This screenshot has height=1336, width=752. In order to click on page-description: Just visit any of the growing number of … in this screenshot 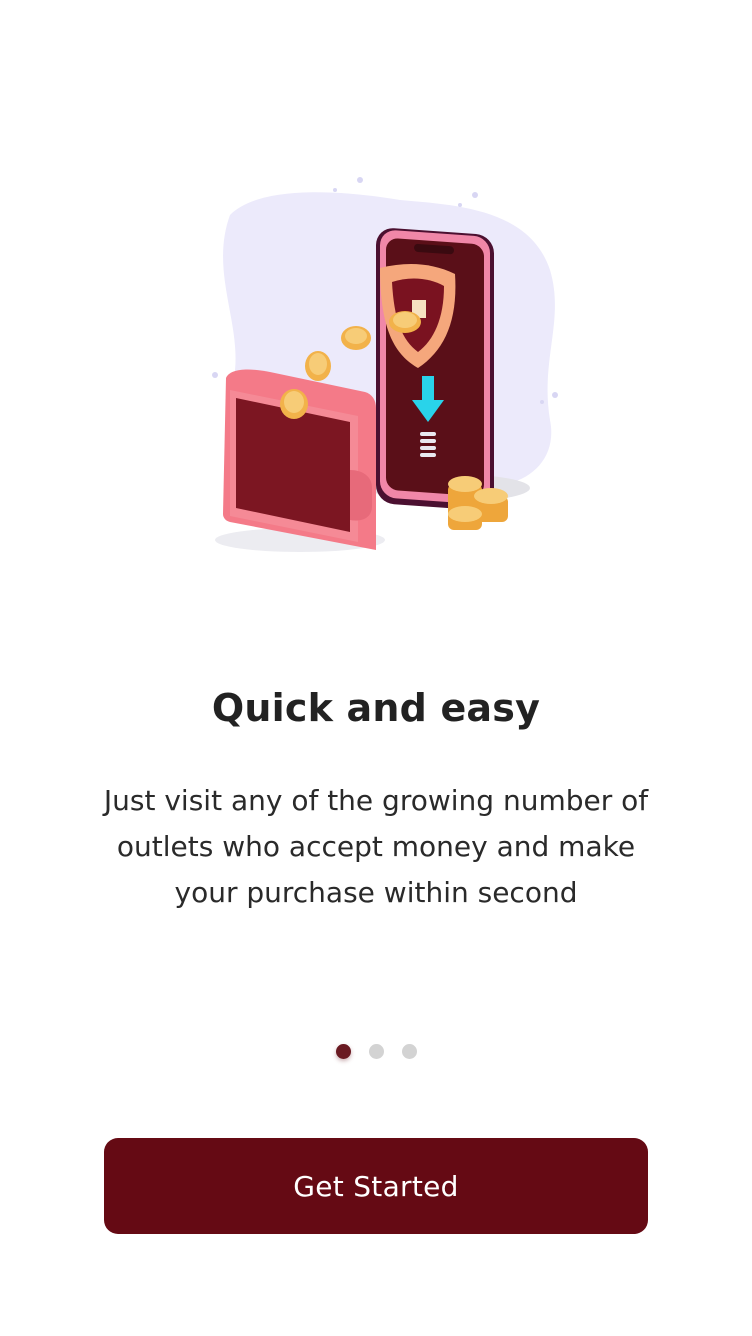, I will do `click(376, 846)`.